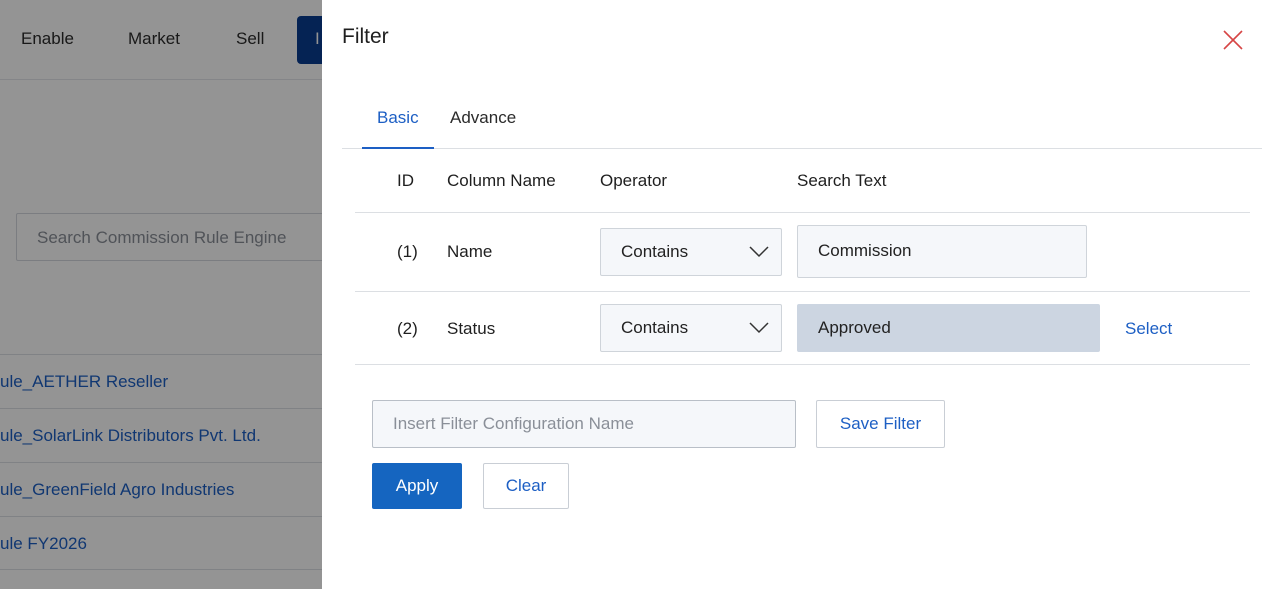 This screenshot has height=589, width=1282. I want to click on table-row: (2) Status Contains Approved Select, so click(802, 328).